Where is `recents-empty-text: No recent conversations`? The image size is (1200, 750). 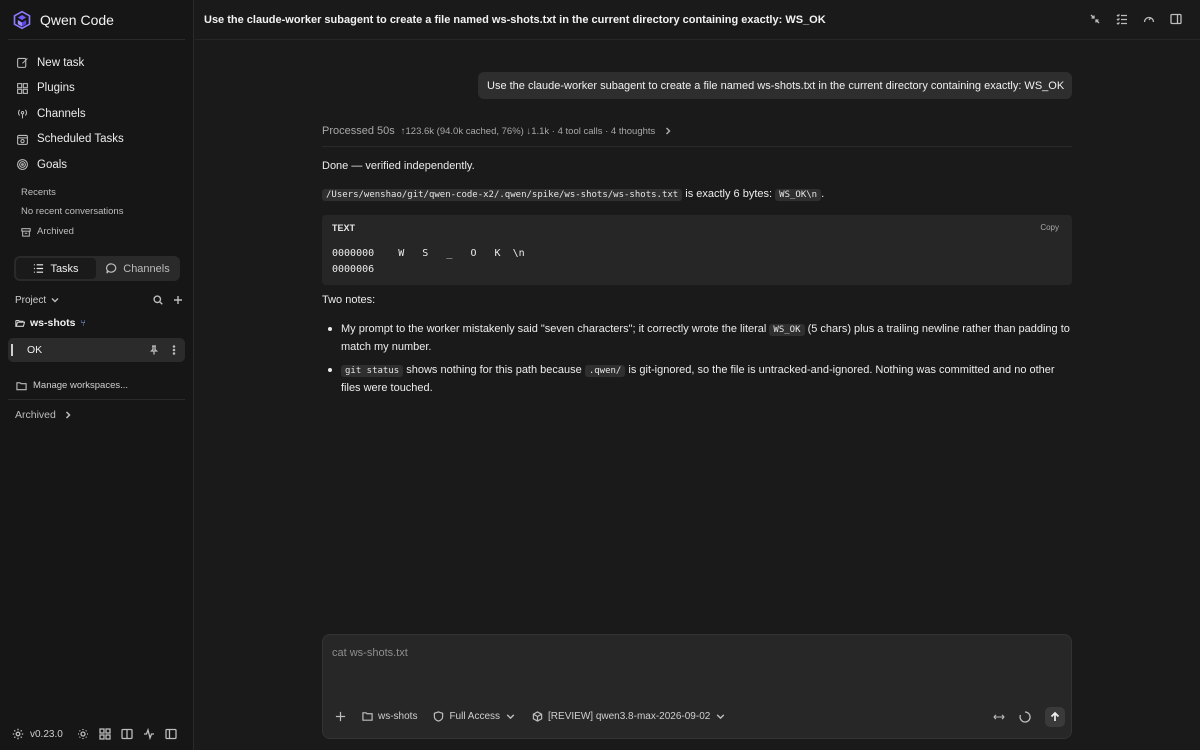
recents-empty-text: No recent conversations is located at coordinates (72, 211).